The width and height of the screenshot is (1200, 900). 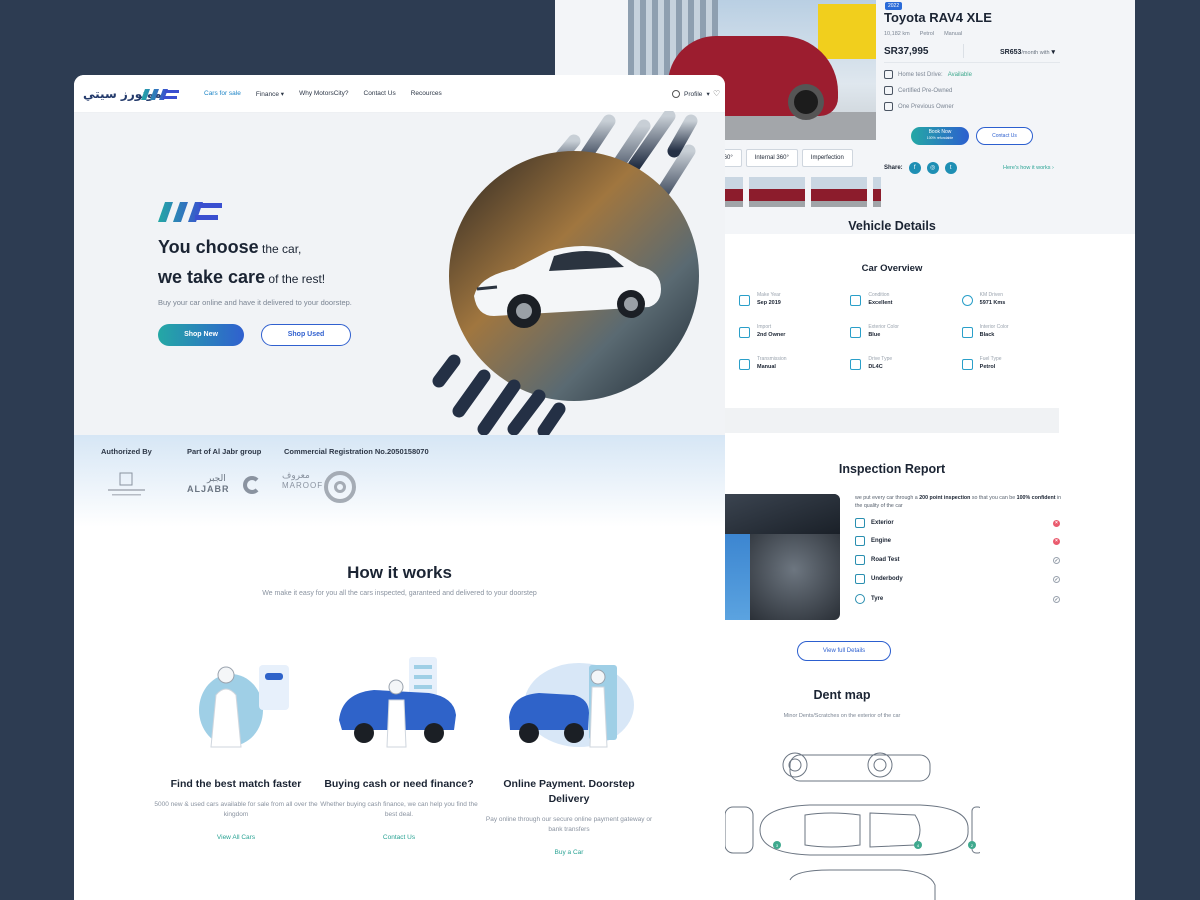 What do you see at coordinates (940, 132) in the screenshot?
I see `book-now-label: Book Now` at bounding box center [940, 132].